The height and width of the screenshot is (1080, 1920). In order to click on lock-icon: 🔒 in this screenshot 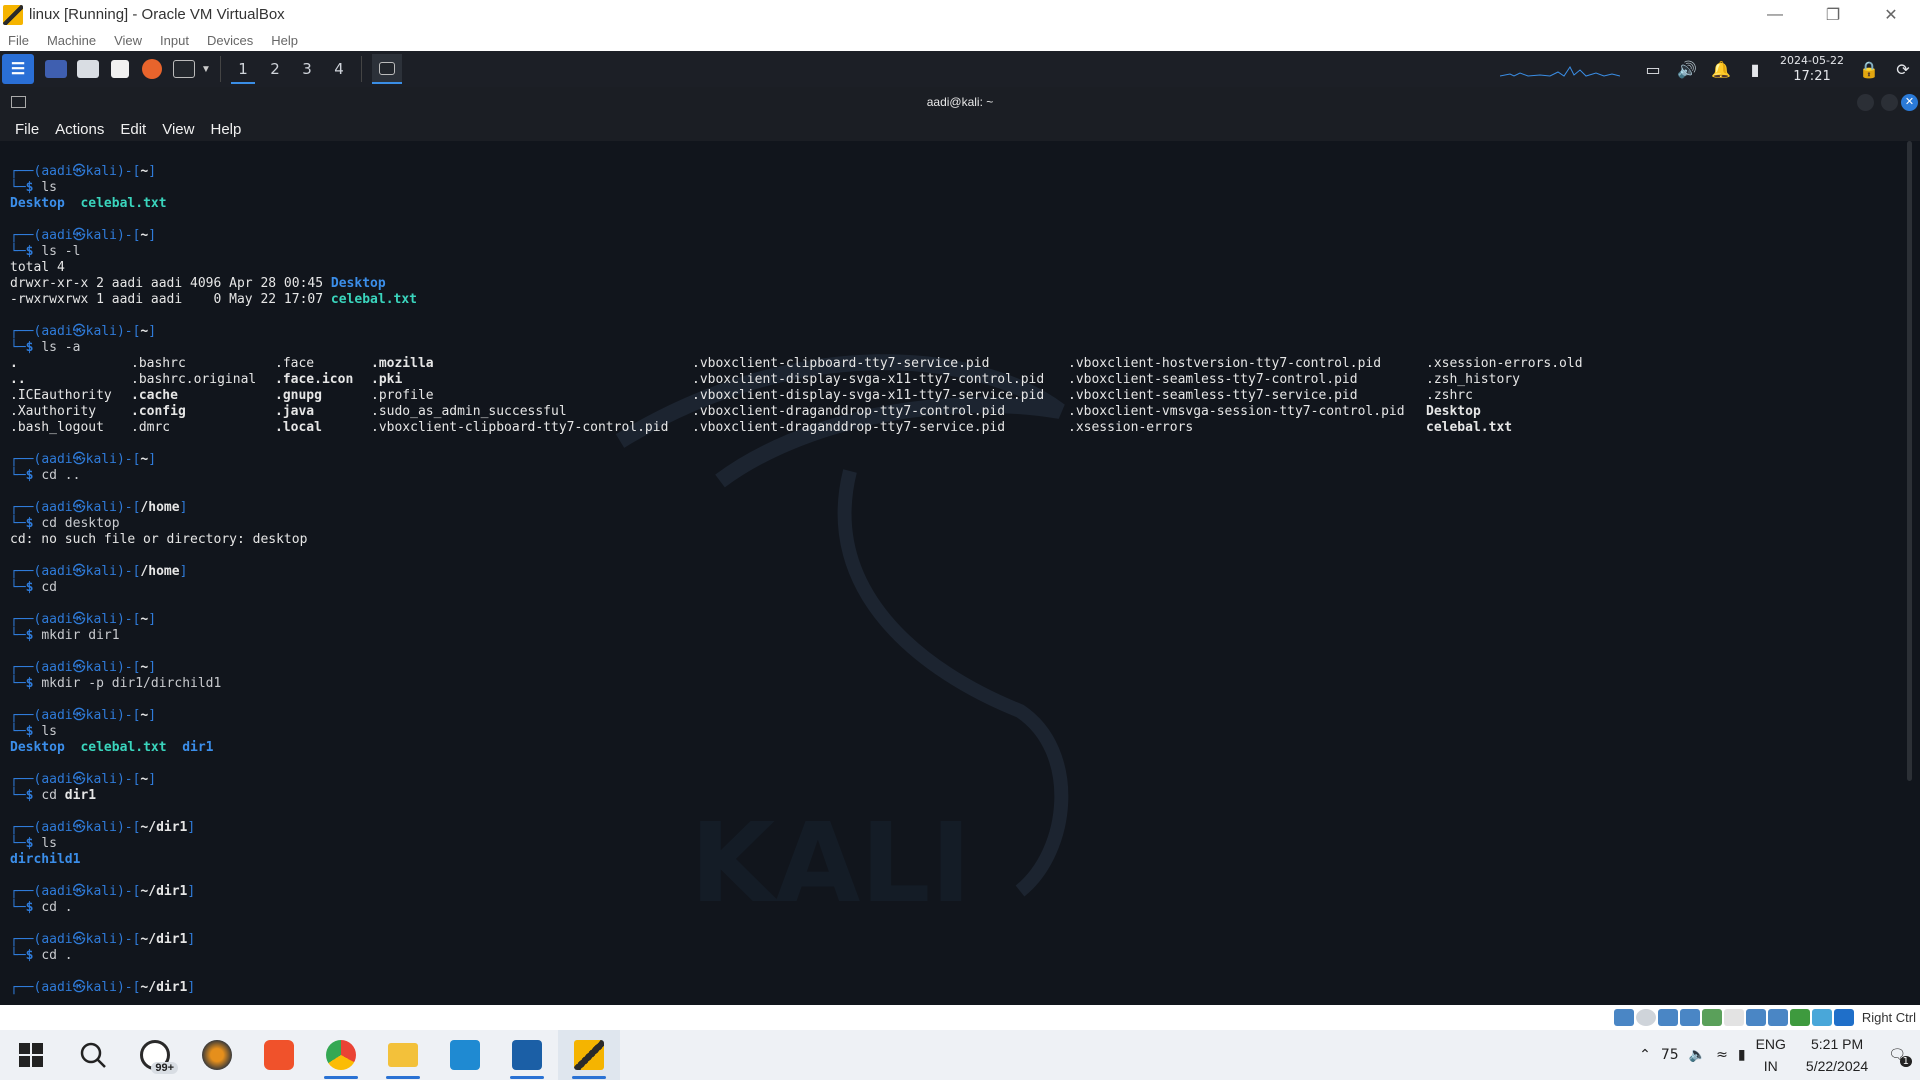, I will do `click(1869, 69)`.